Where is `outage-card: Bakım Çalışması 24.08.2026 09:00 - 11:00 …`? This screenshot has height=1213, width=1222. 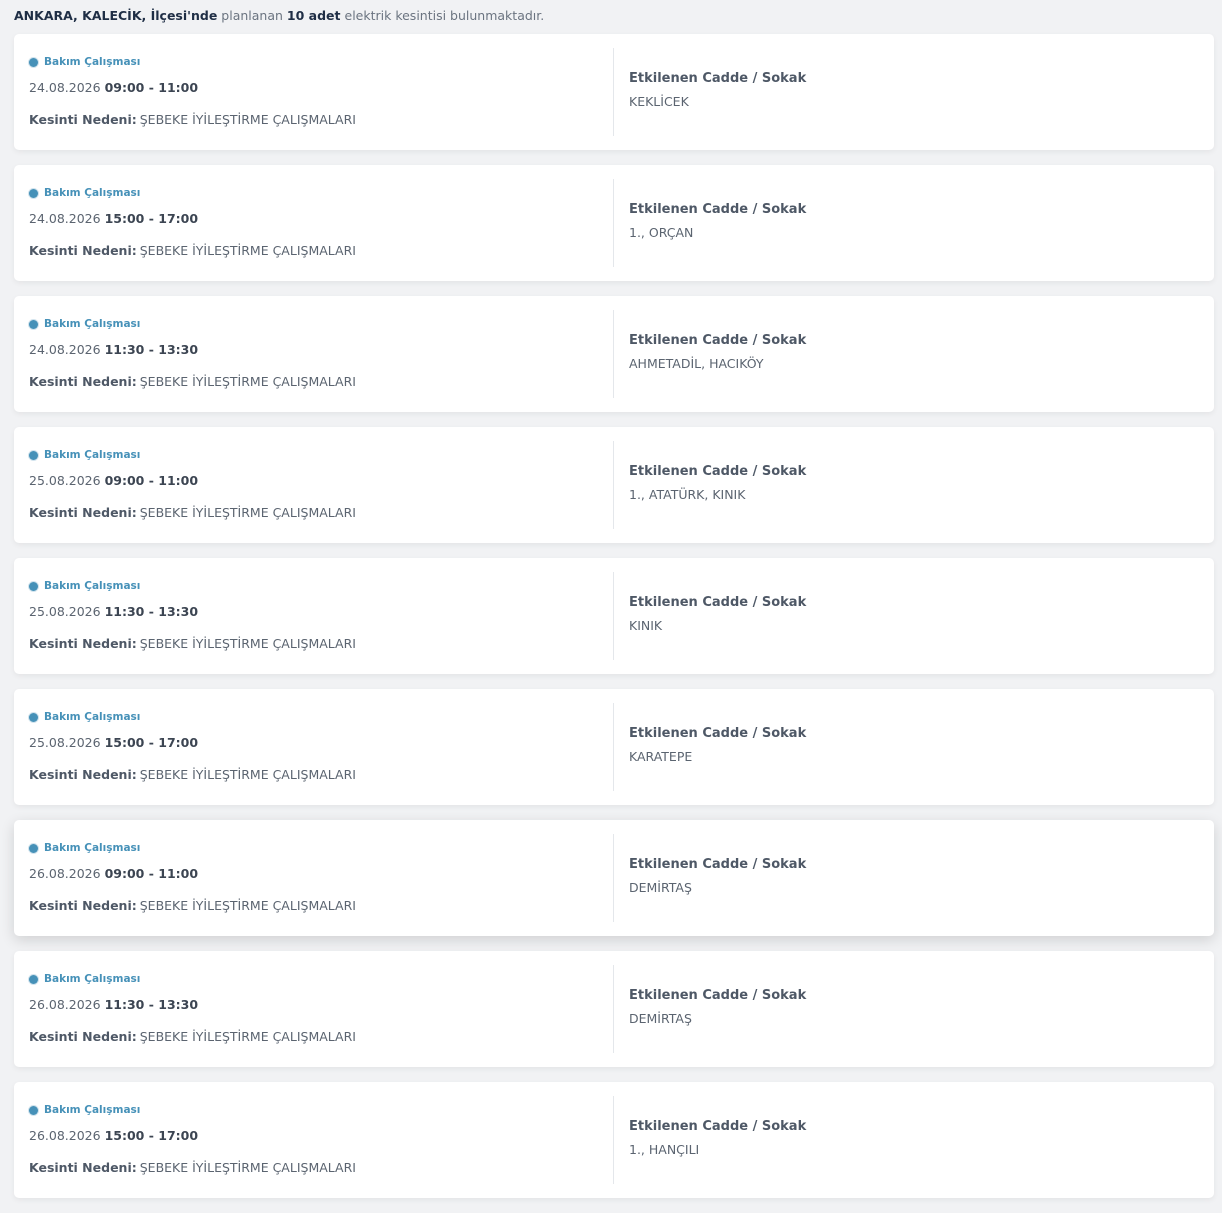 outage-card: Bakım Çalışması 24.08.2026 09:00 - 11:00 … is located at coordinates (614, 92).